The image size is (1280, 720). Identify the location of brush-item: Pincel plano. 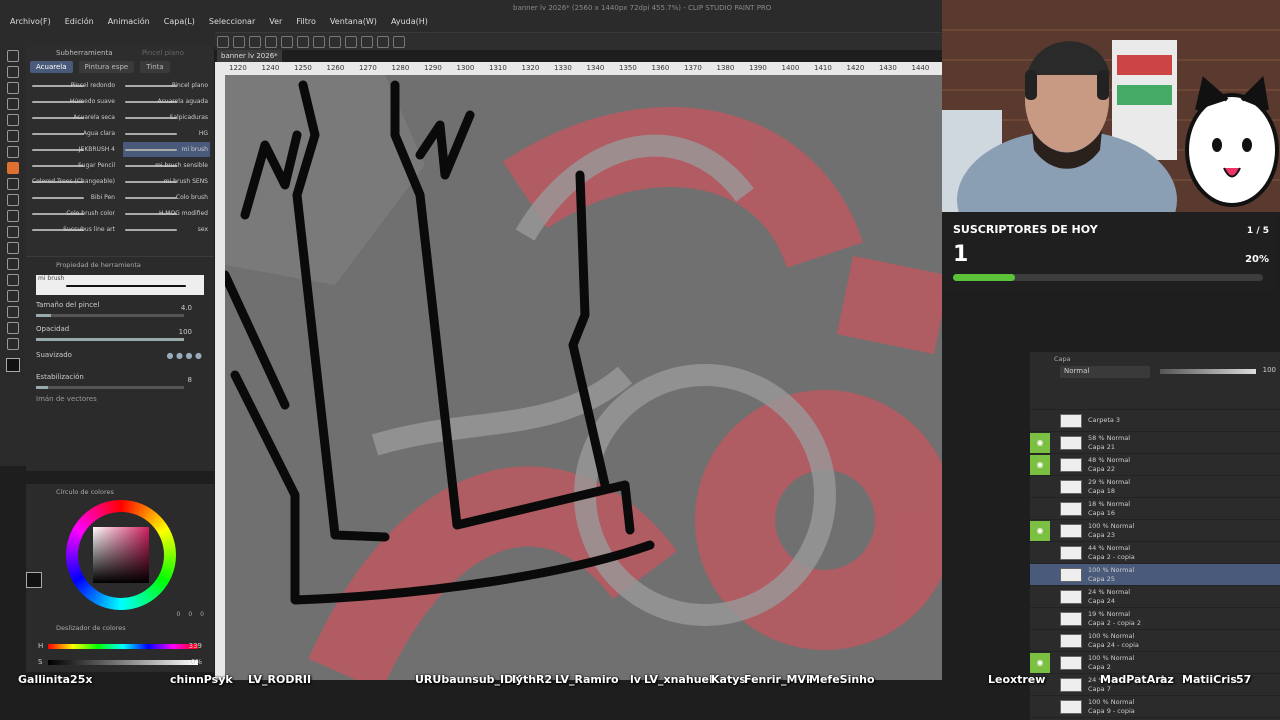
(166, 85).